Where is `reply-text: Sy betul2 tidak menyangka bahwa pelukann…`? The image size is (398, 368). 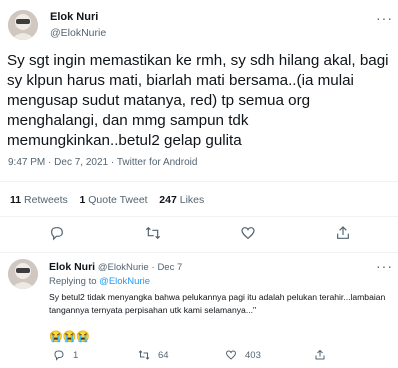 reply-text: Sy betul2 tidak menyangka bahwa pelukann… is located at coordinates (217, 303).